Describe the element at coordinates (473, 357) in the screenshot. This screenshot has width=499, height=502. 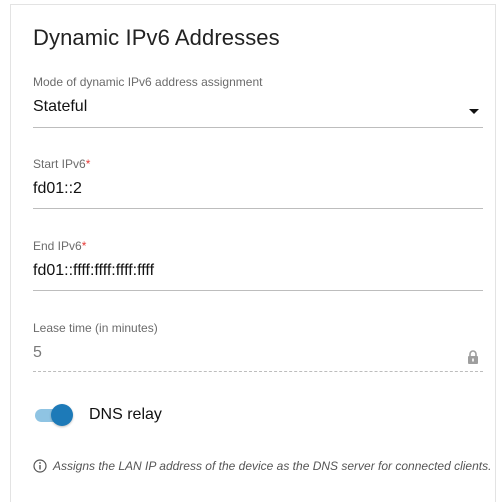
I see `lock-icon` at that location.